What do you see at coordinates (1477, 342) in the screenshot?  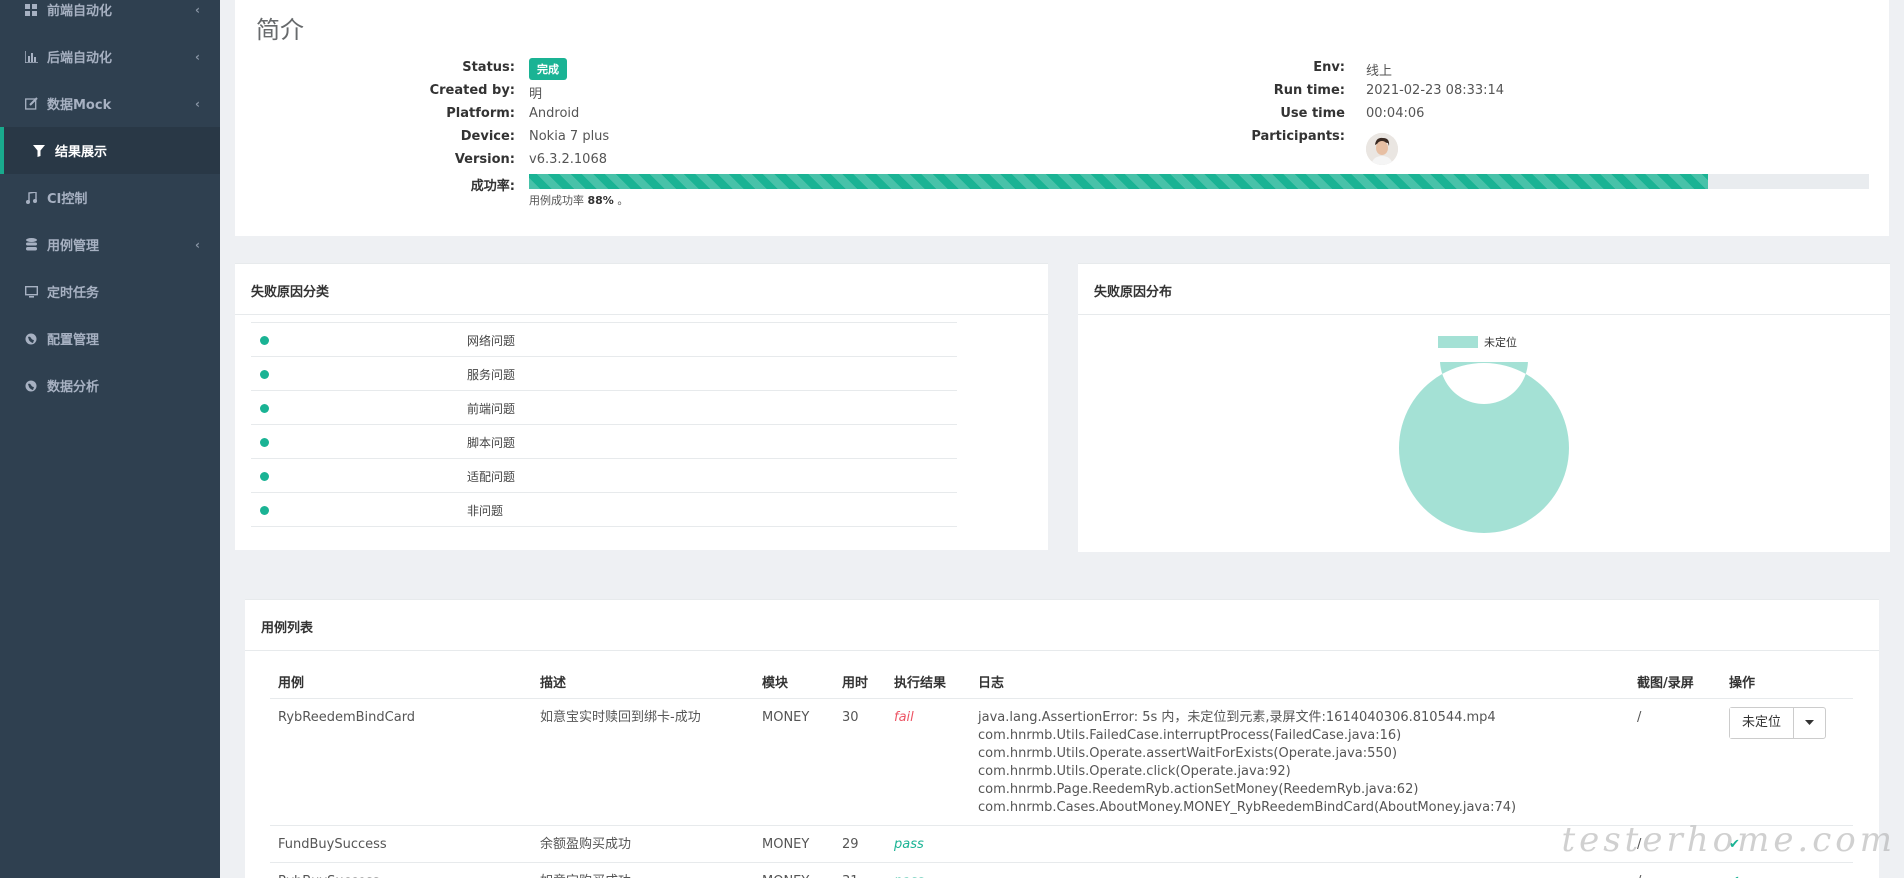 I see `chart-legend: 未定位` at bounding box center [1477, 342].